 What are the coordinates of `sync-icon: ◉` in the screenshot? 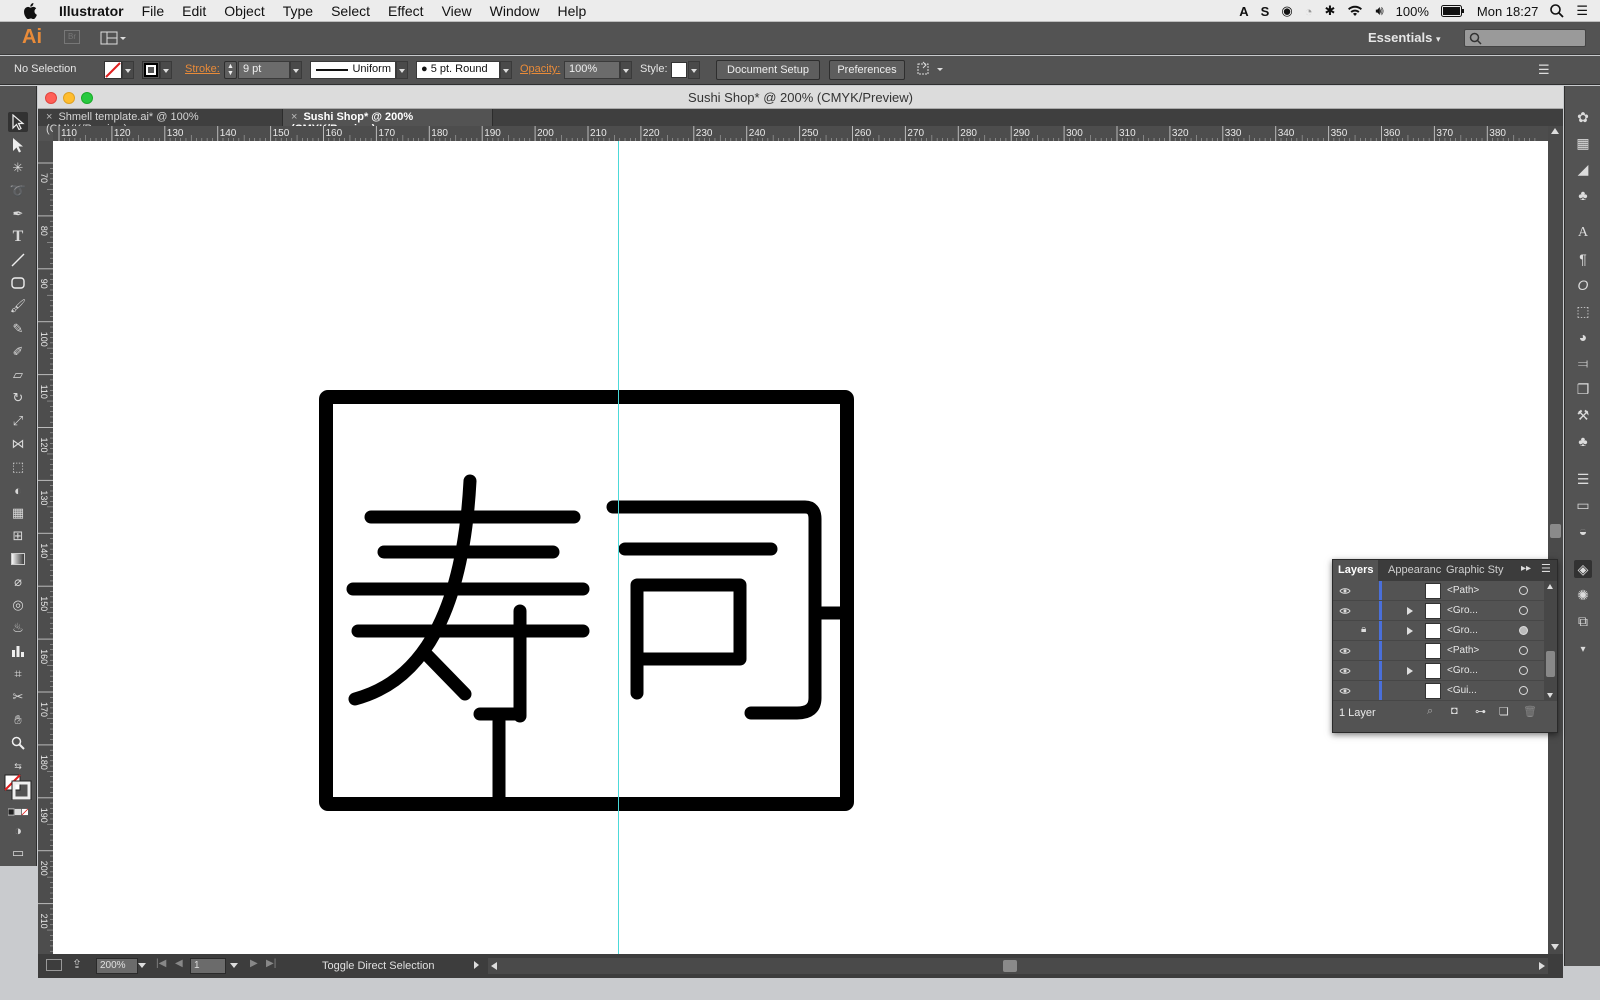 It's located at (1286, 11).